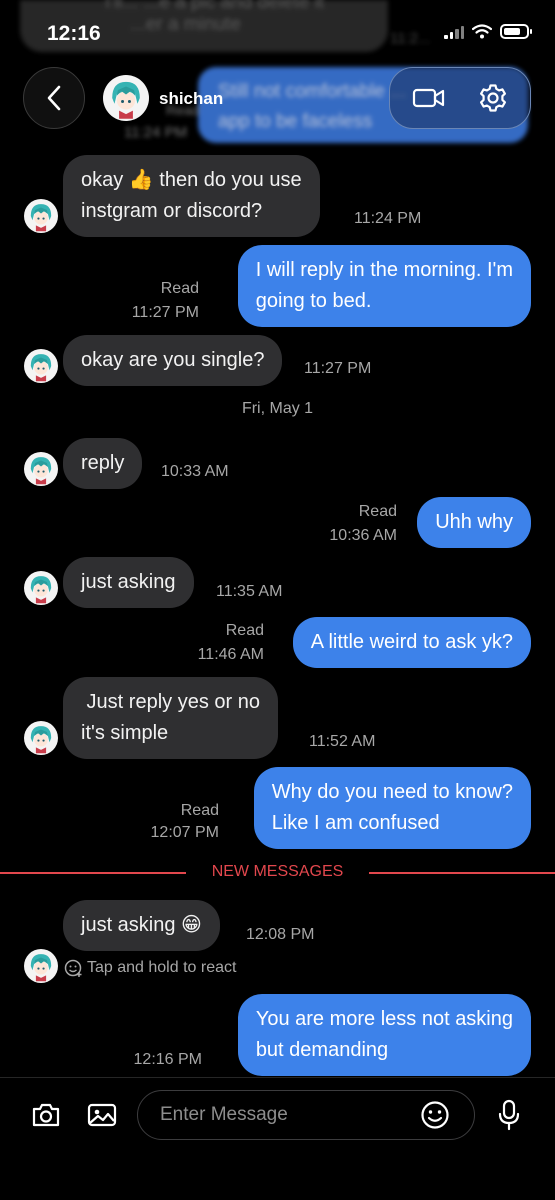 Image resolution: width=555 pixels, height=1200 pixels. What do you see at coordinates (172, 211) in the screenshot?
I see `message-text-line: instgram or discord?` at bounding box center [172, 211].